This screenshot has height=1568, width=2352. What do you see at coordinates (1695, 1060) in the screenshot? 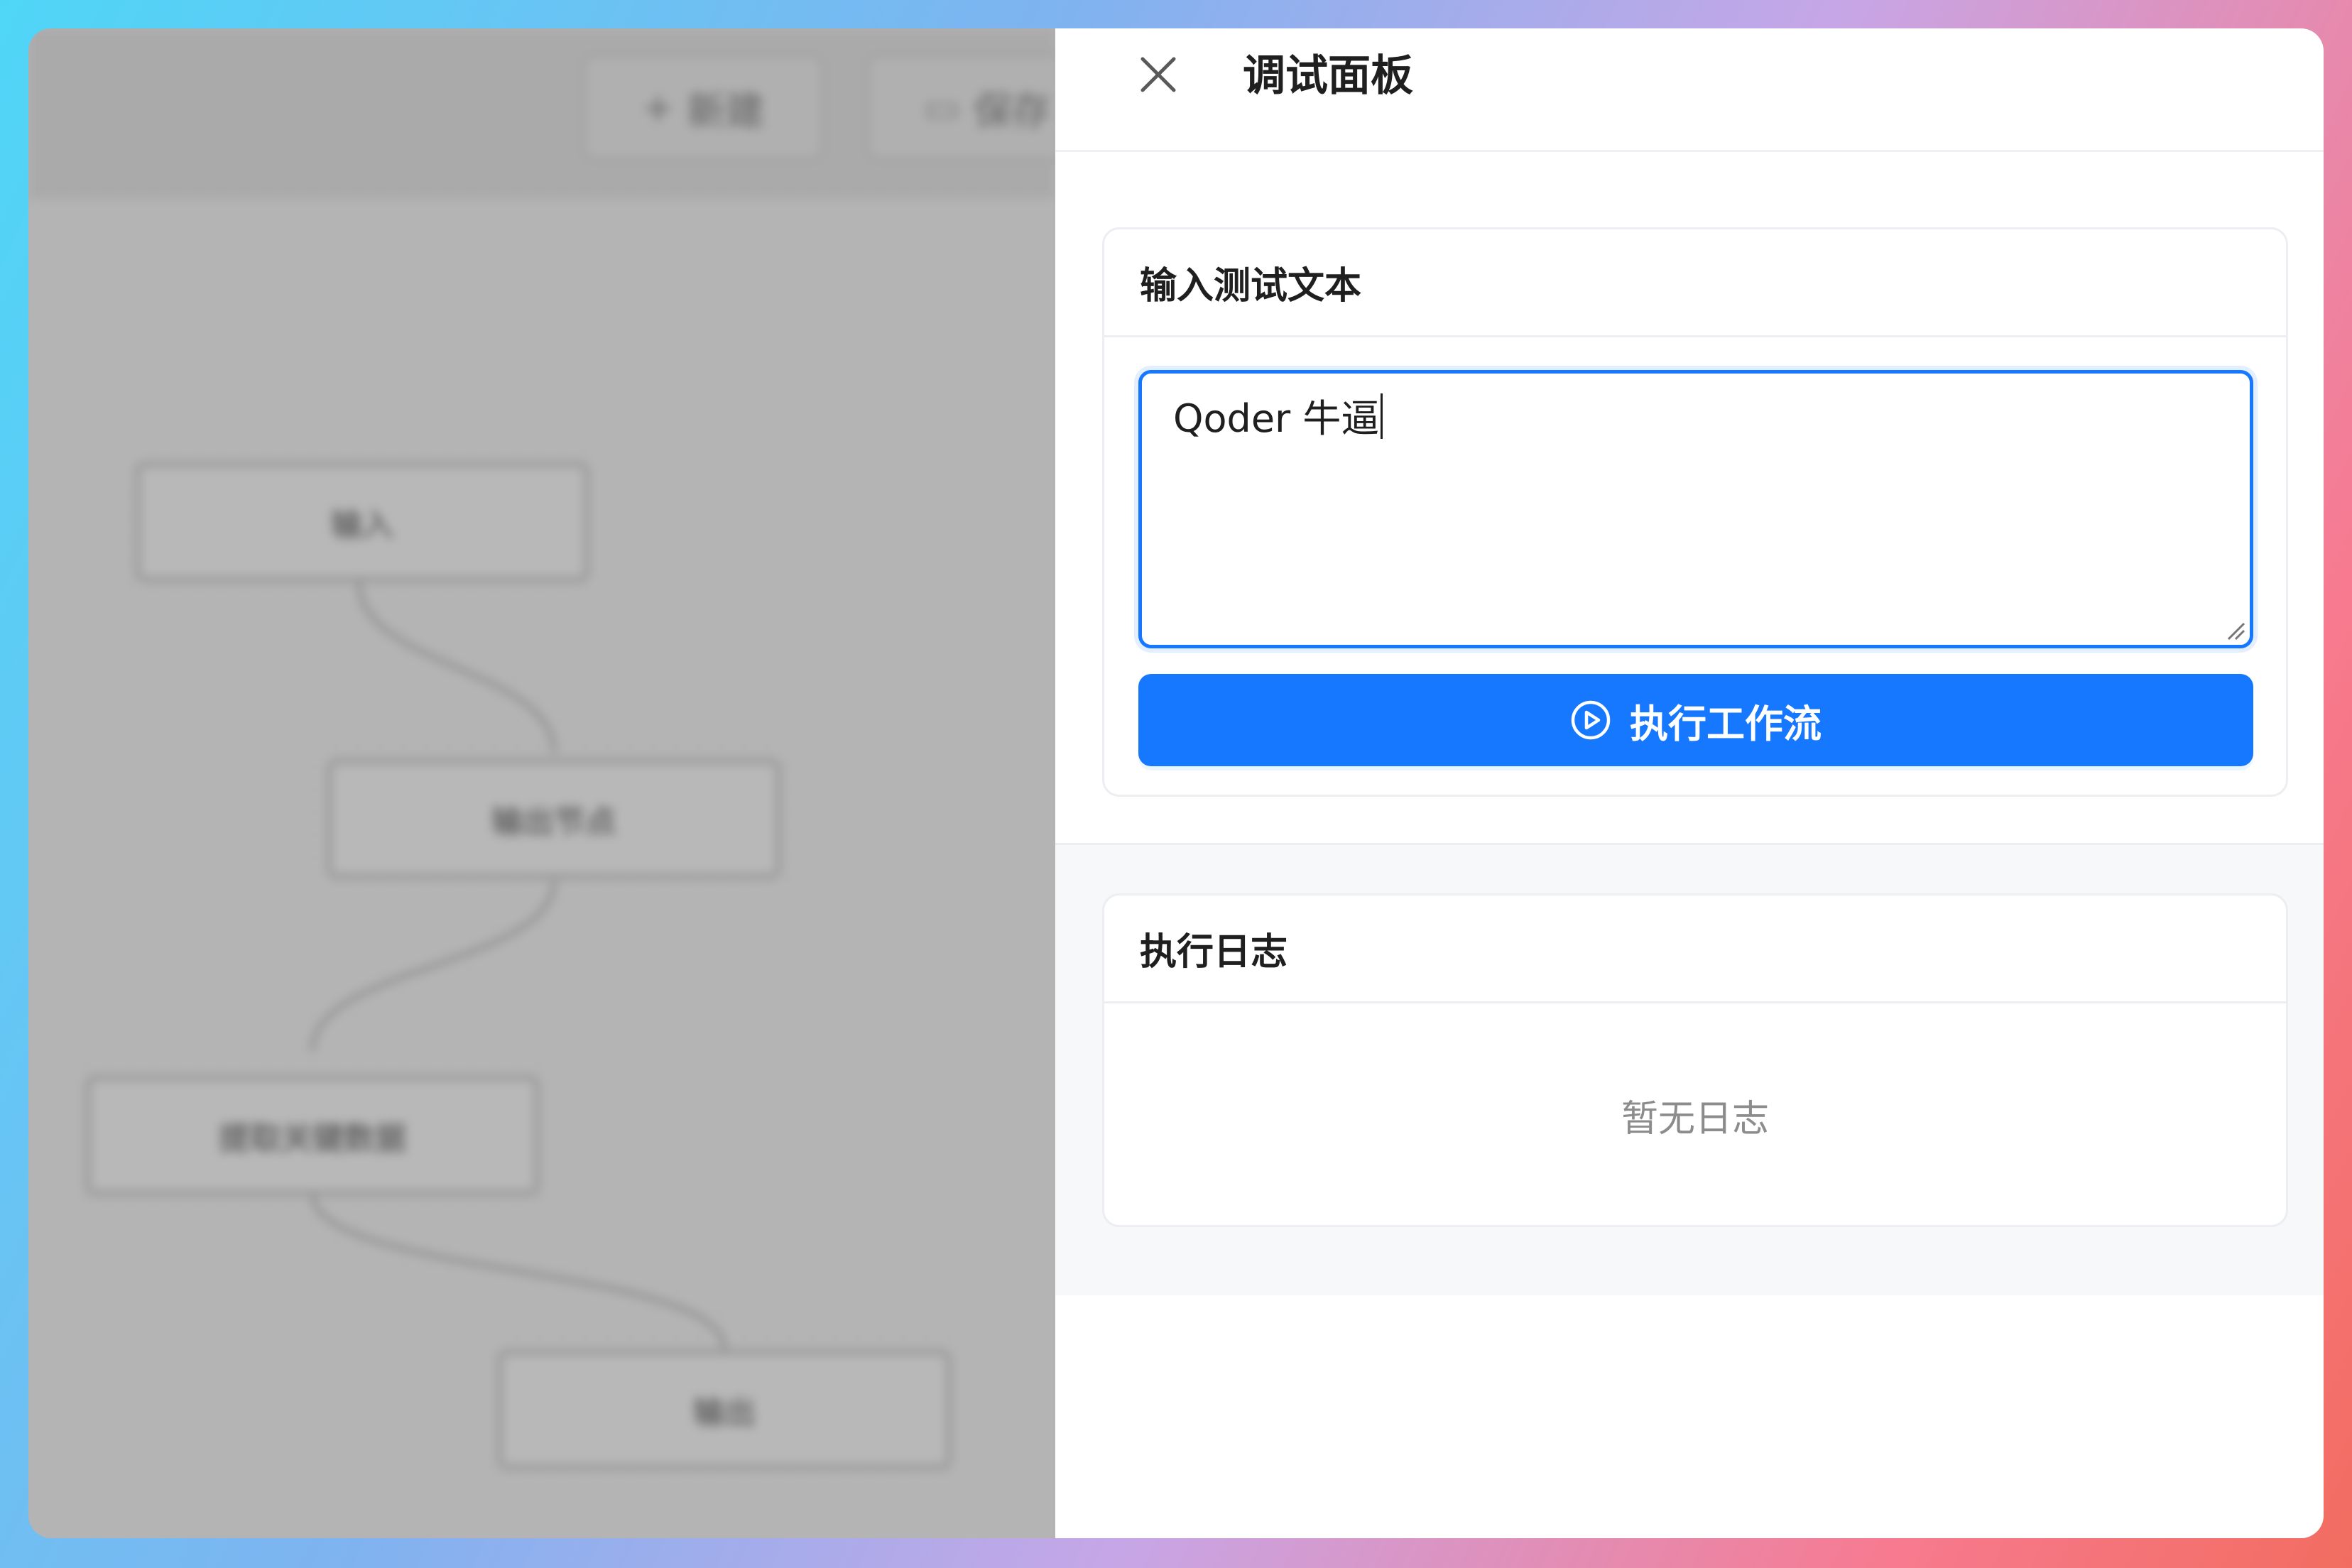
I see `log-card: 执行日志 暂无日志` at bounding box center [1695, 1060].